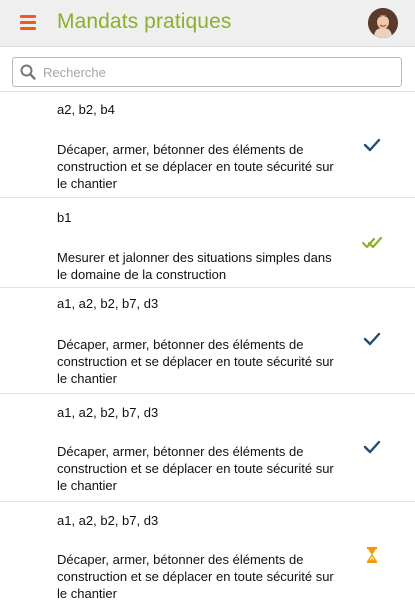 The image size is (415, 610). Describe the element at coordinates (218, 72) in the screenshot. I see `search-input` at that location.